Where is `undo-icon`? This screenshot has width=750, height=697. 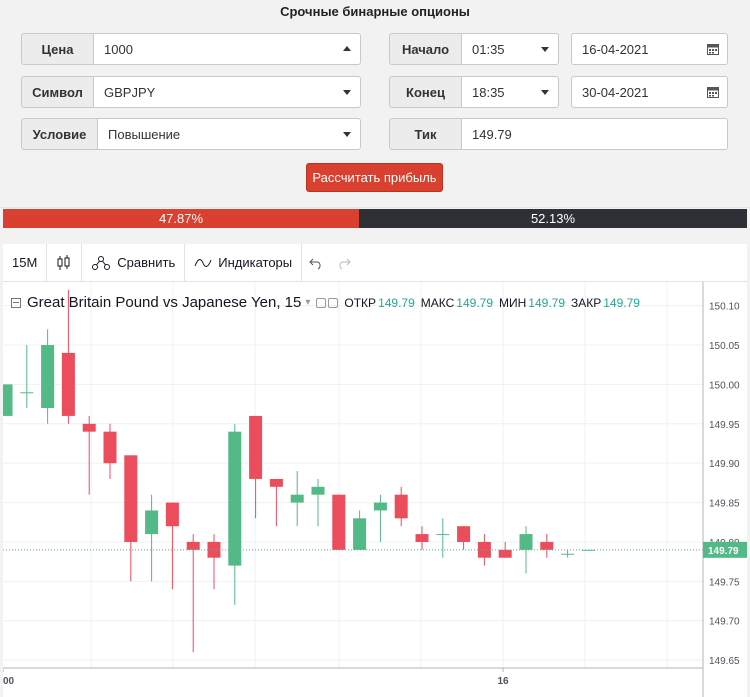 undo-icon is located at coordinates (315, 263).